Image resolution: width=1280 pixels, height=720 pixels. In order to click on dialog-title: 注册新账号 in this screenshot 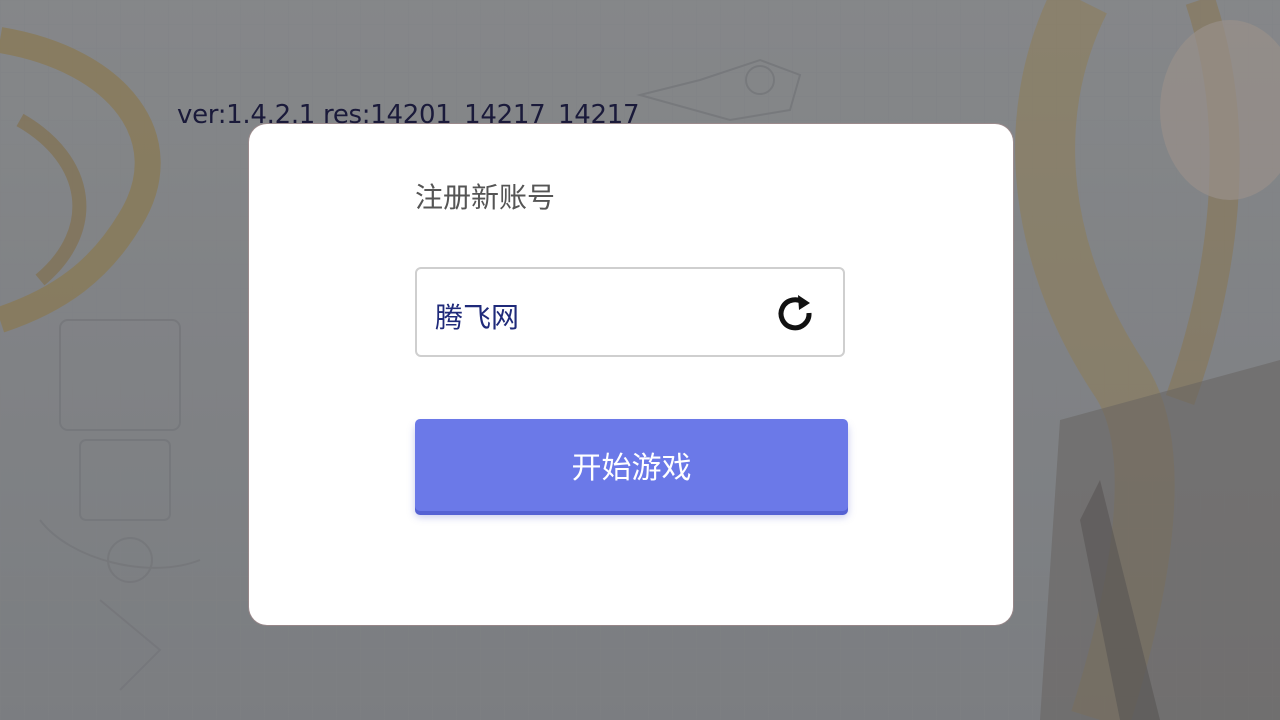, I will do `click(485, 197)`.